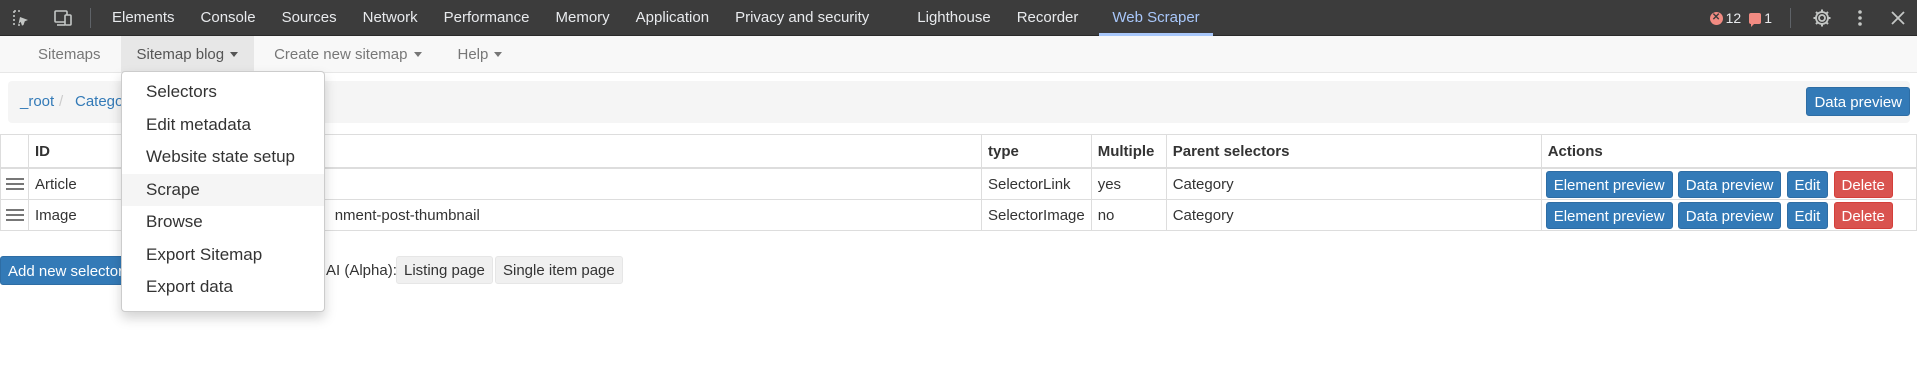  What do you see at coordinates (1036, 151) in the screenshot?
I see `column-header-type: type` at bounding box center [1036, 151].